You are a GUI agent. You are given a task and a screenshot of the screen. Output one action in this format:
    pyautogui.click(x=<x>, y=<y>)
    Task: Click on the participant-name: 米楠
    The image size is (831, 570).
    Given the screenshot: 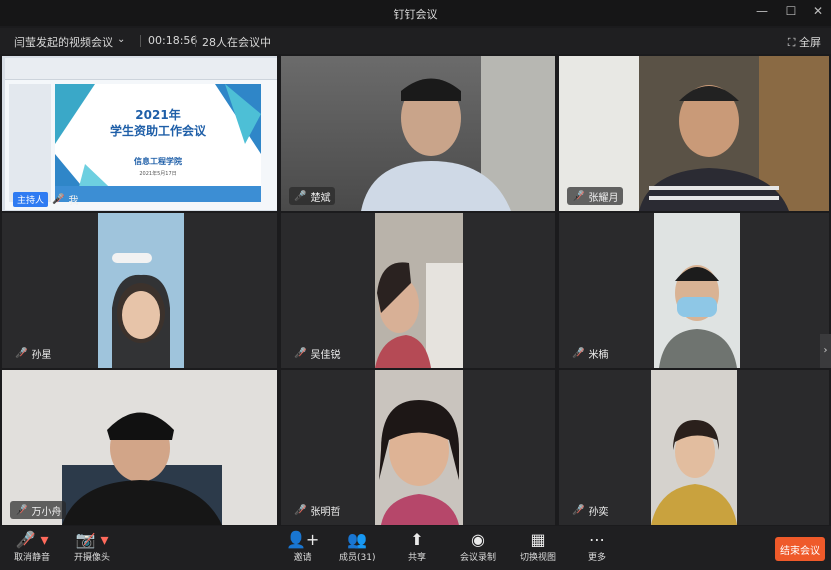 What is the action you would take?
    pyautogui.click(x=598, y=355)
    